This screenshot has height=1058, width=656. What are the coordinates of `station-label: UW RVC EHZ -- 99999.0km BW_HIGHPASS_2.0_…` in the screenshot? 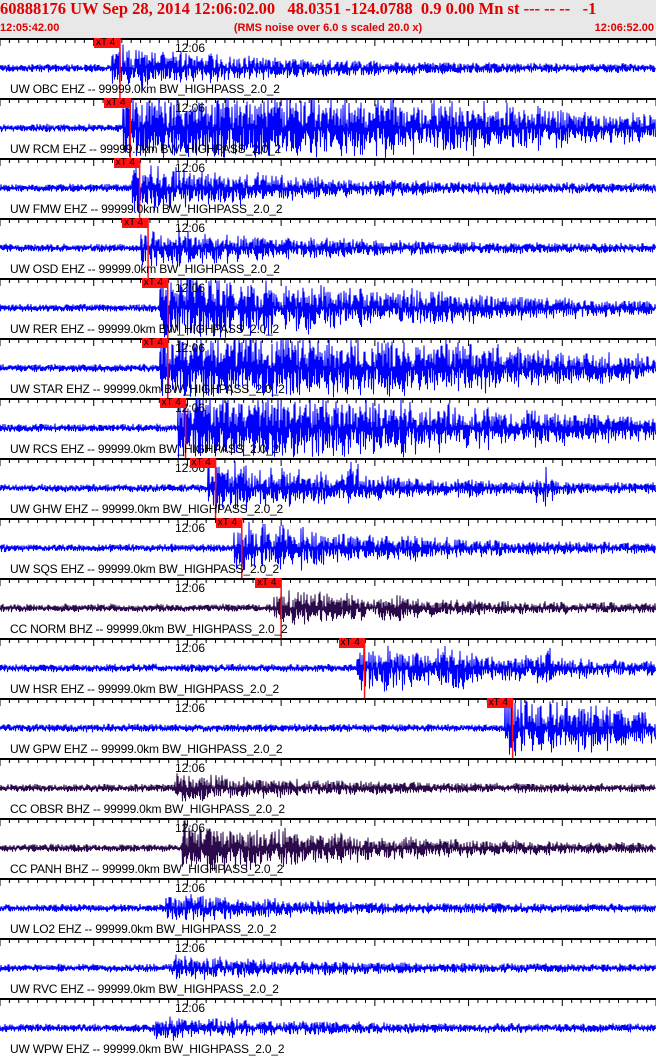 It's located at (144, 989).